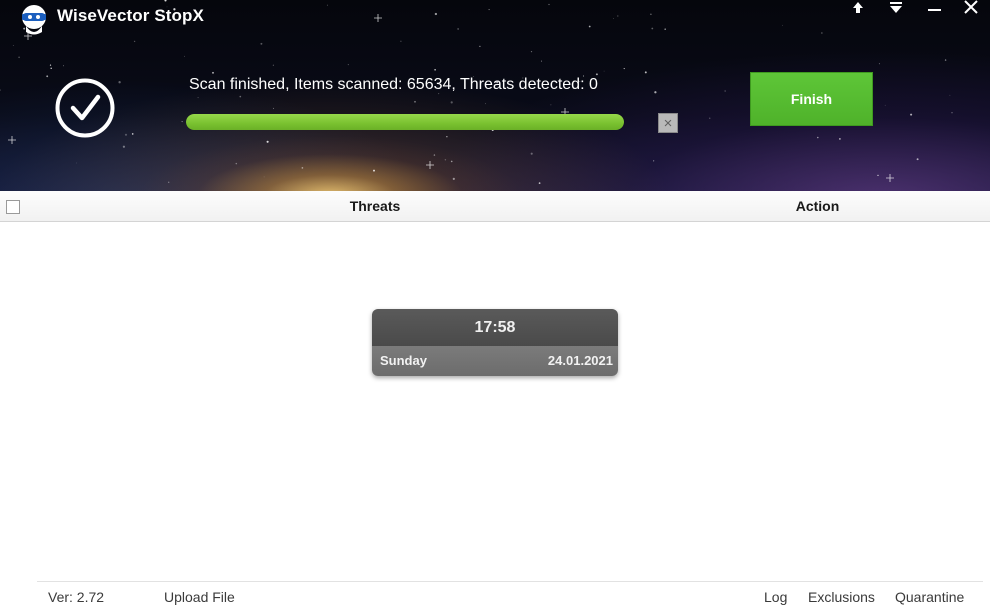 This screenshot has height=613, width=990. Describe the element at coordinates (841, 597) in the screenshot. I see `exclusions-link: Exclusions` at that location.